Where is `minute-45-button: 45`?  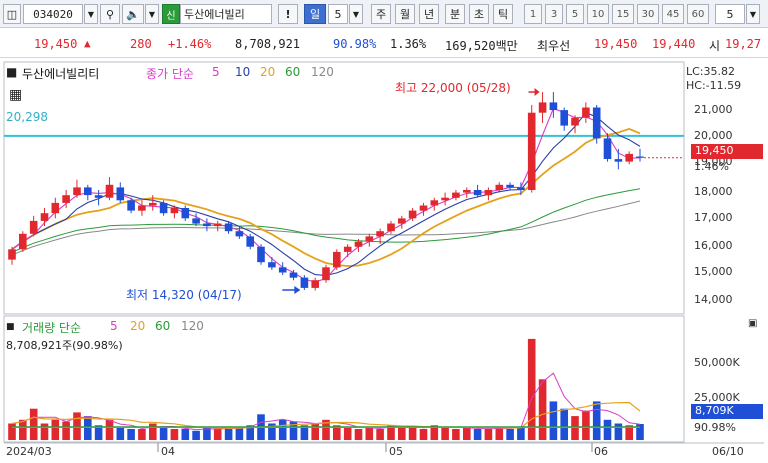 minute-45-button: 45 is located at coordinates (673, 14).